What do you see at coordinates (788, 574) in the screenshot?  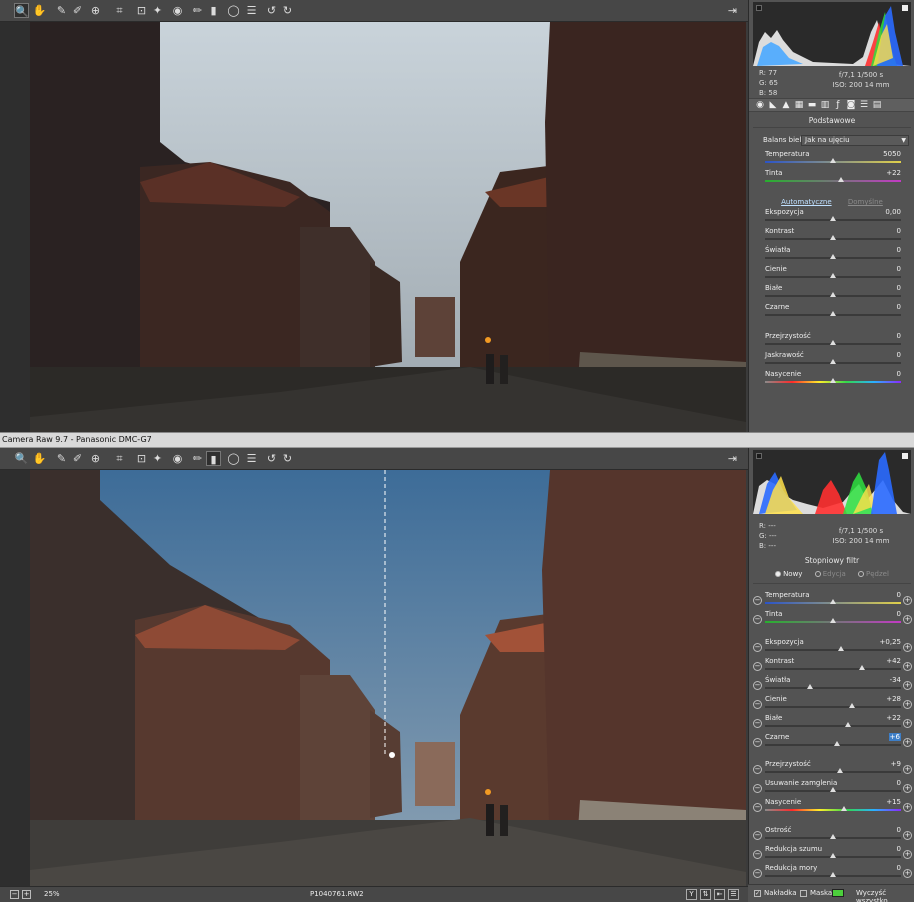 I see `radio-new: Nowy` at bounding box center [788, 574].